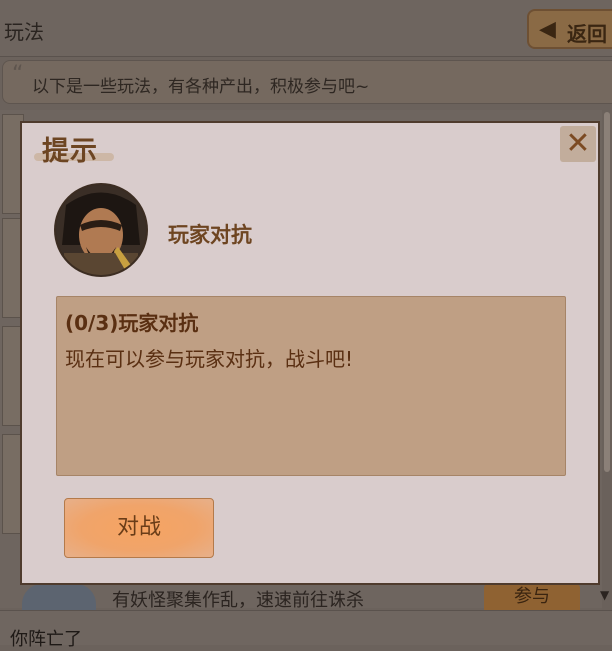  Describe the element at coordinates (587, 34) in the screenshot. I see `back-button-label: 返回` at that location.